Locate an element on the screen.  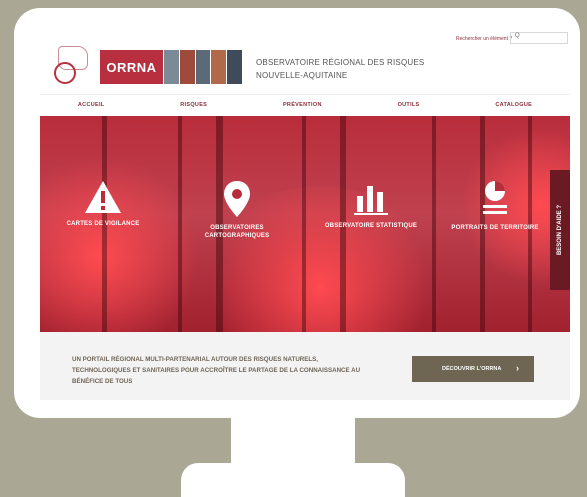
nav-item-catalogue: CATALOGUE is located at coordinates (513, 105).